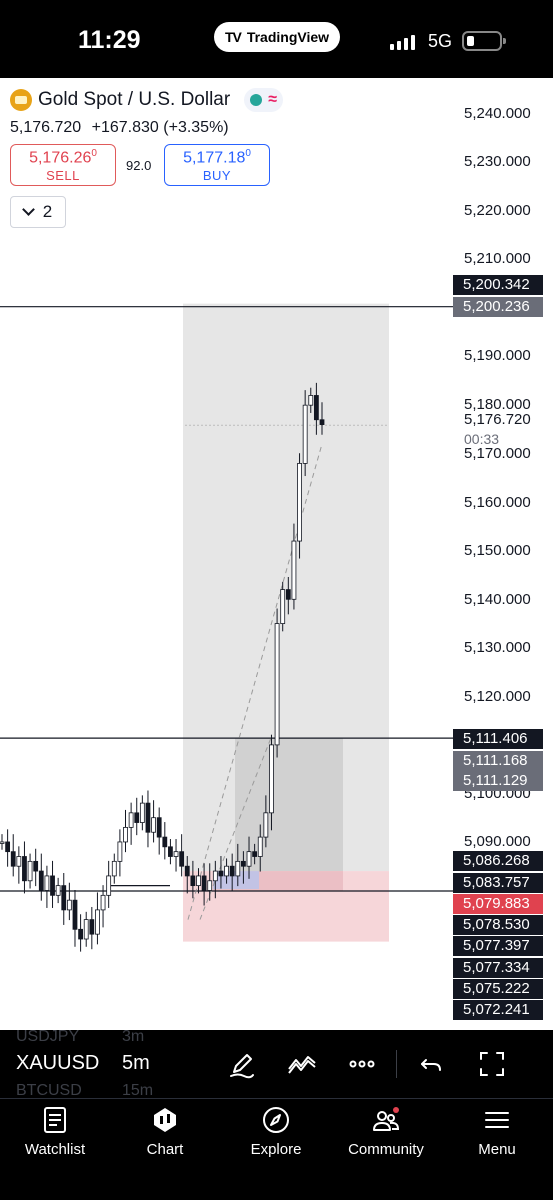 The image size is (553, 1200). Describe the element at coordinates (256, 100) in the screenshot. I see `market-open-dot-icon` at that location.